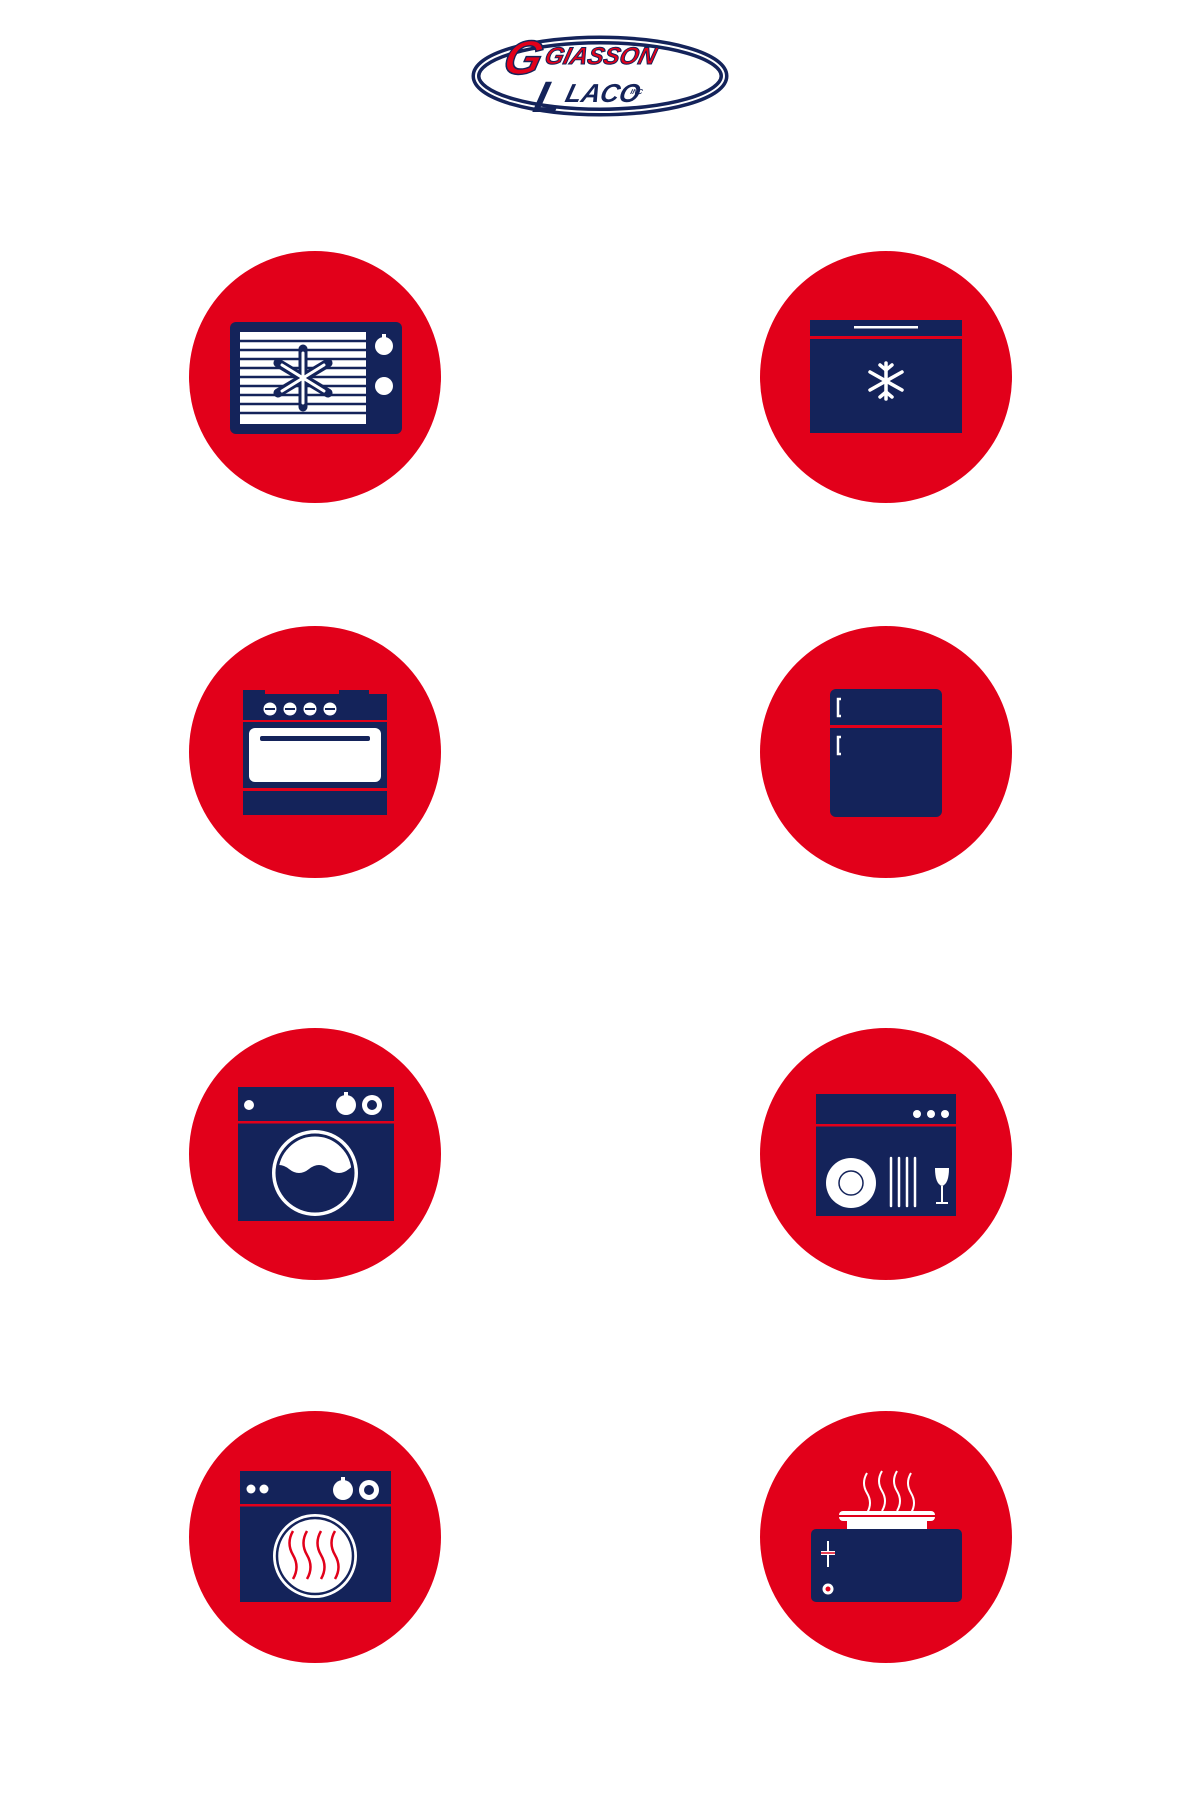  Describe the element at coordinates (601, 56) in the screenshot. I see `logo-text-giasson: GIASSON` at that location.